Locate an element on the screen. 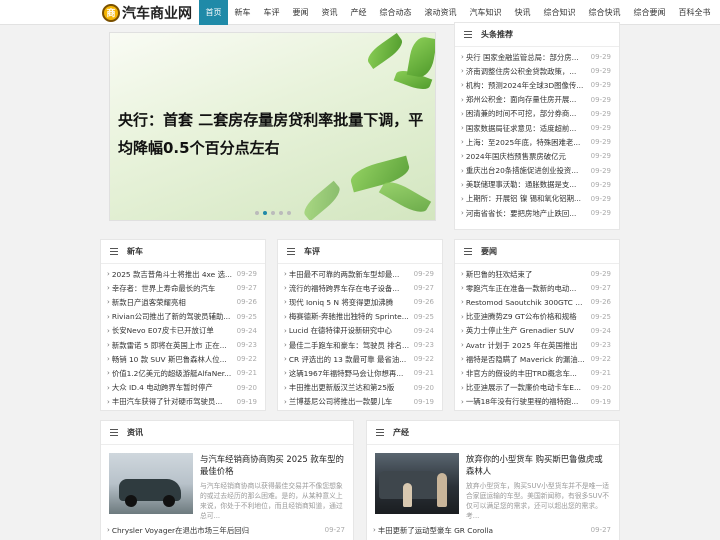 The image size is (720, 540). item-title: Lucid 在德特律开设新研究中心 is located at coordinates (351, 330).